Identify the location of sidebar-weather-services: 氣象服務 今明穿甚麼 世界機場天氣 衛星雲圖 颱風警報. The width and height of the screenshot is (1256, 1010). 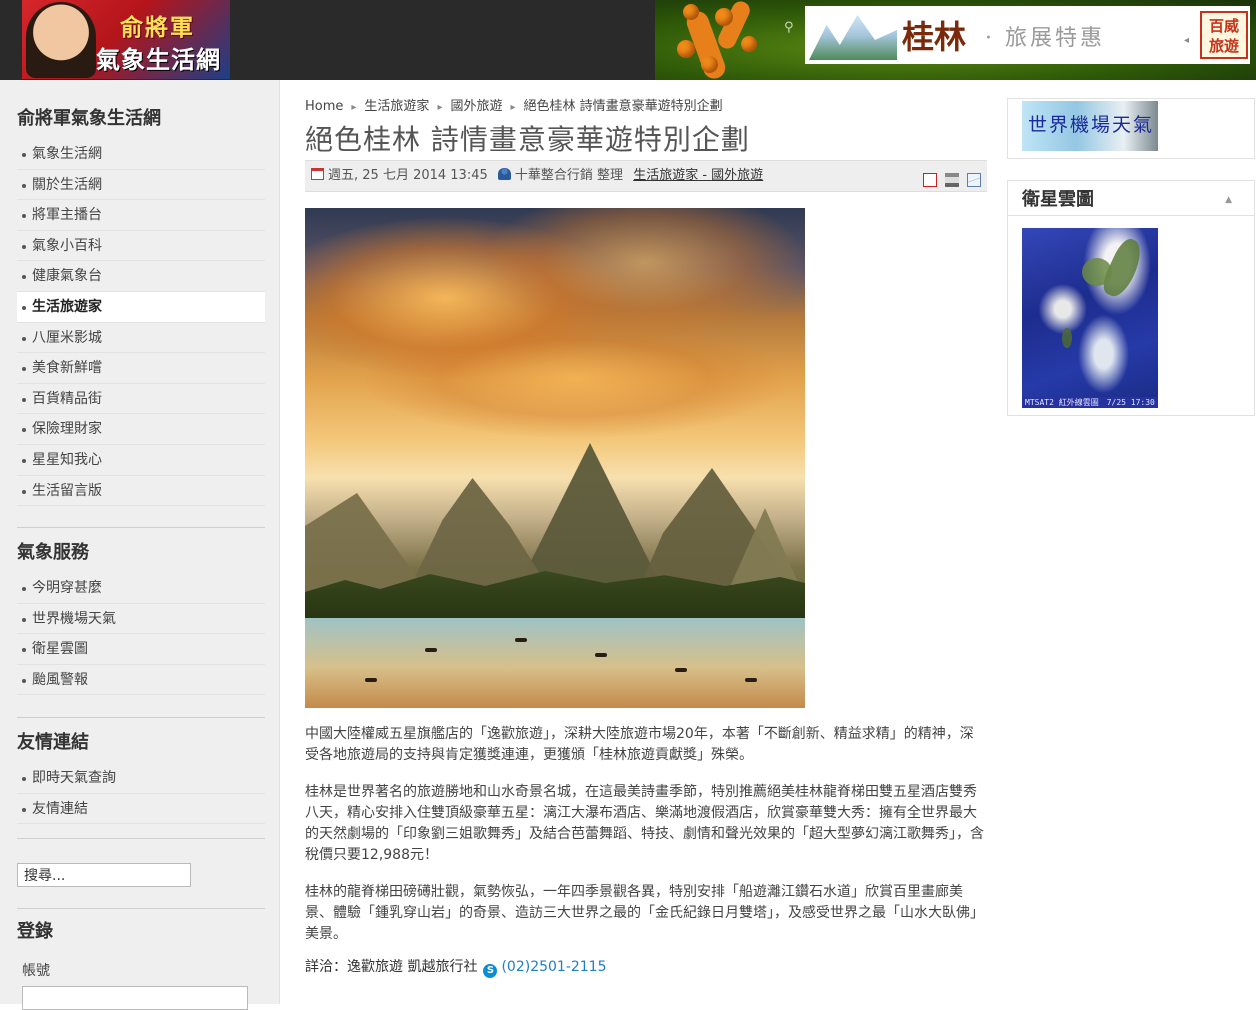
(141, 614).